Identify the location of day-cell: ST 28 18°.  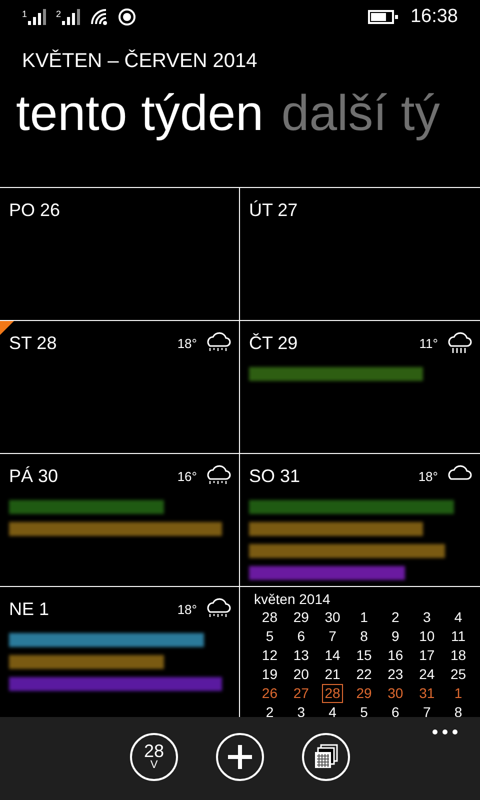
(120, 386).